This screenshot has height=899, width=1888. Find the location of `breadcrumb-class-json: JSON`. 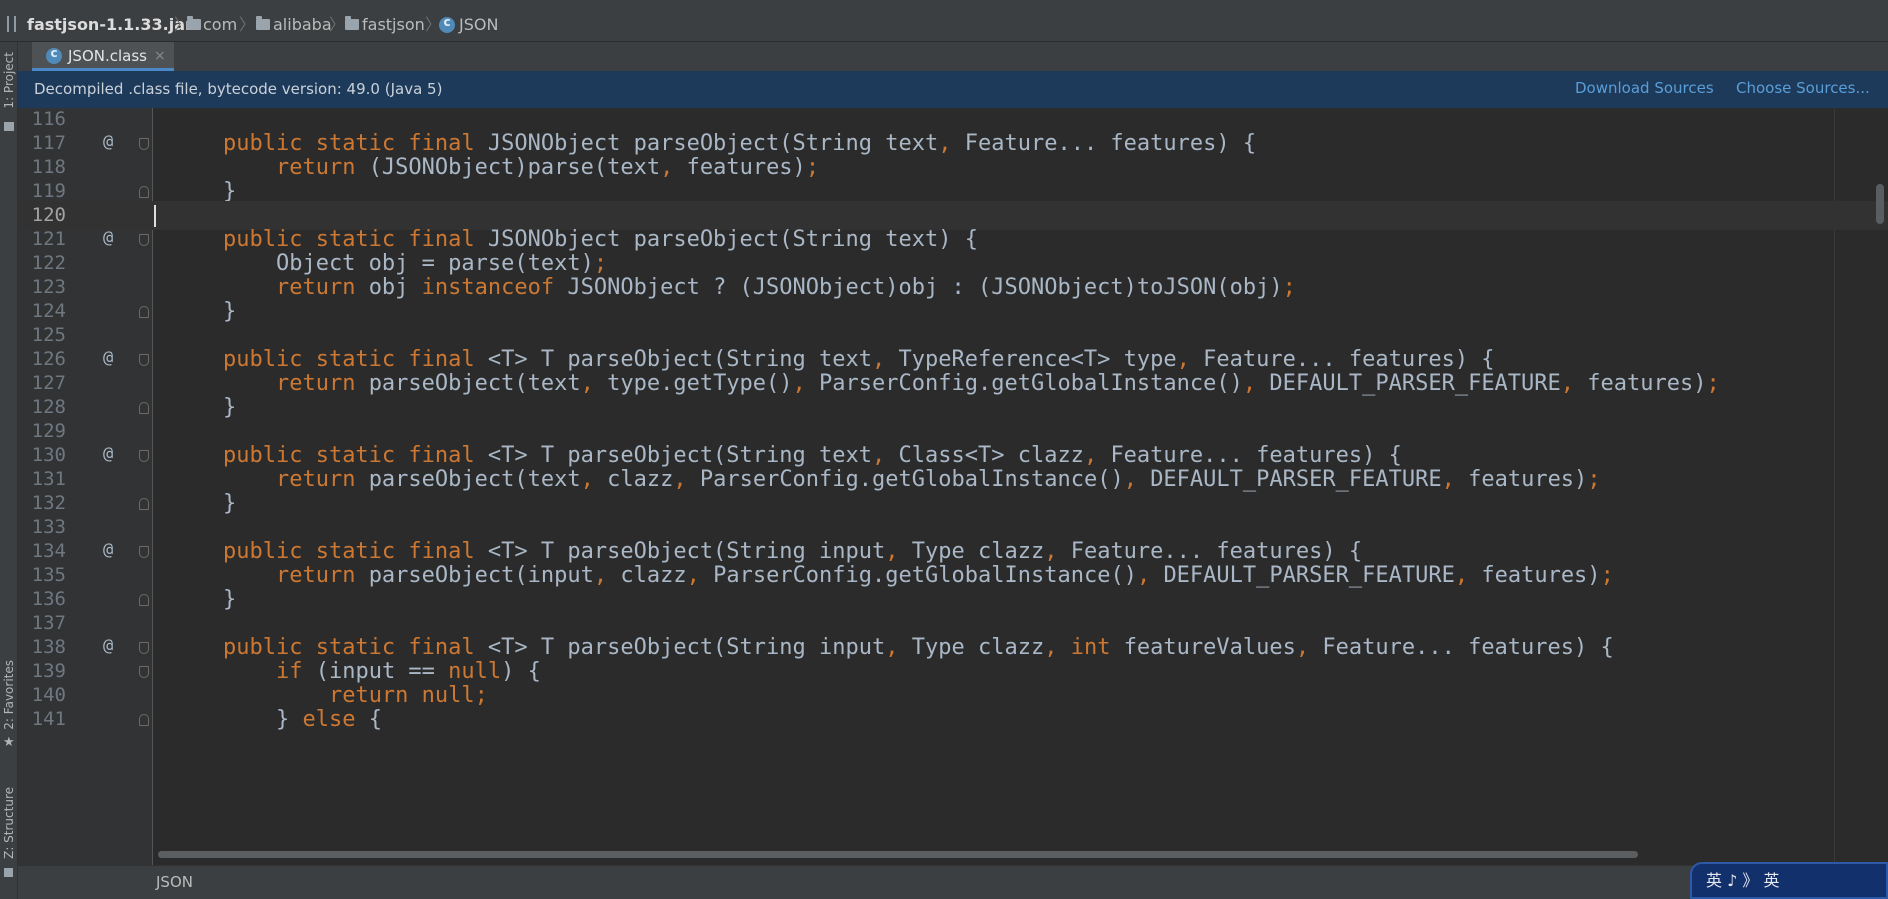

breadcrumb-class-json: JSON is located at coordinates (478, 25).